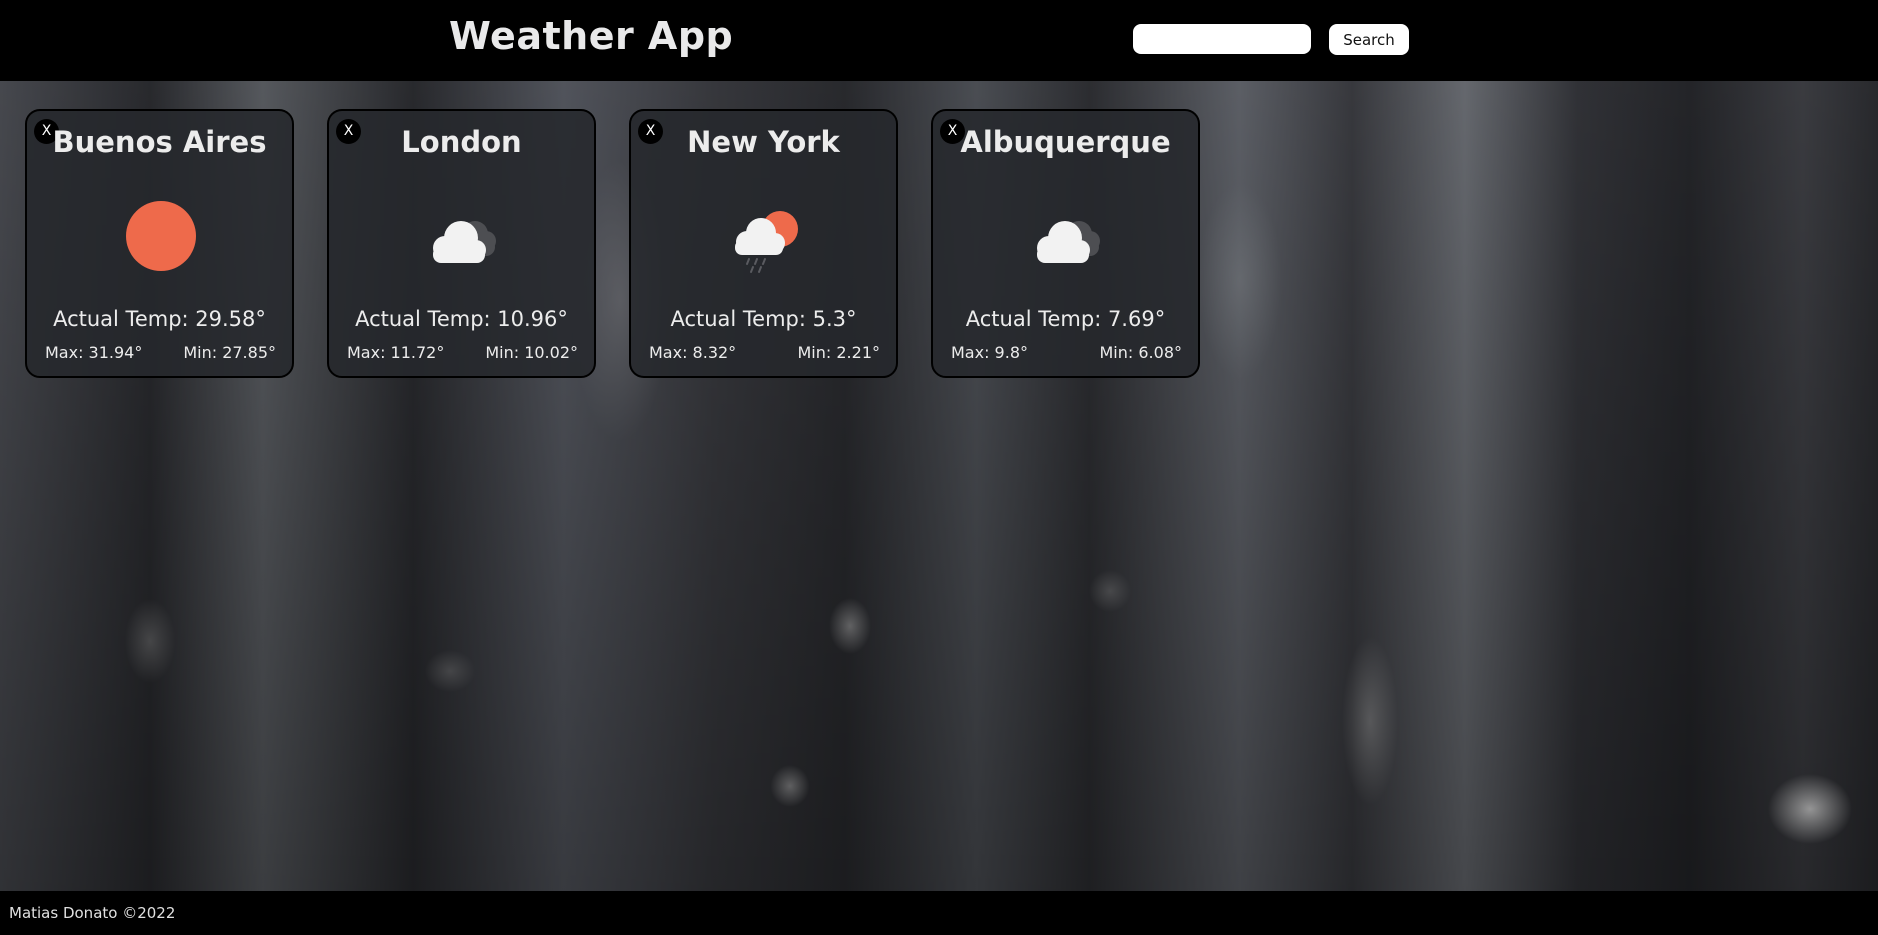 This screenshot has height=935, width=1878. Describe the element at coordinates (763, 319) in the screenshot. I see `actual-temp: Actual Temp: 5.3°` at that location.